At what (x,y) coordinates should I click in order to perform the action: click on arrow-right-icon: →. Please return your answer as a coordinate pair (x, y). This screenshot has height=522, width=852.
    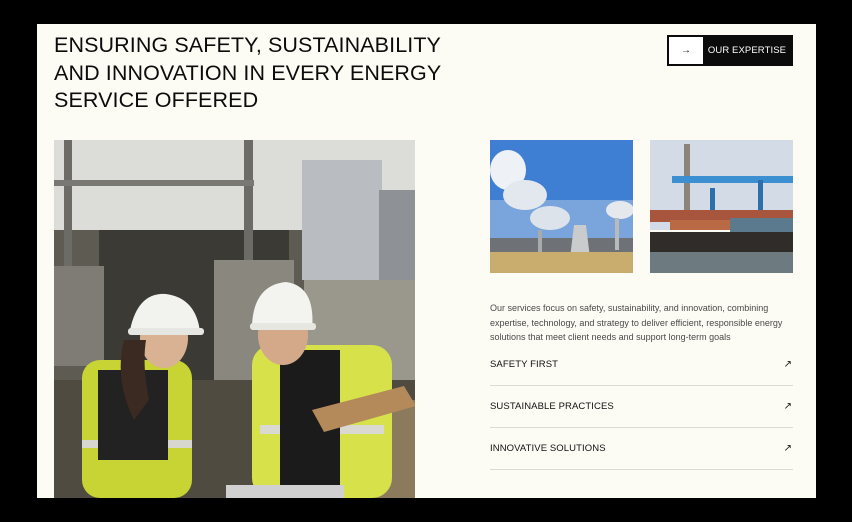
    Looking at the image, I should click on (686, 50).